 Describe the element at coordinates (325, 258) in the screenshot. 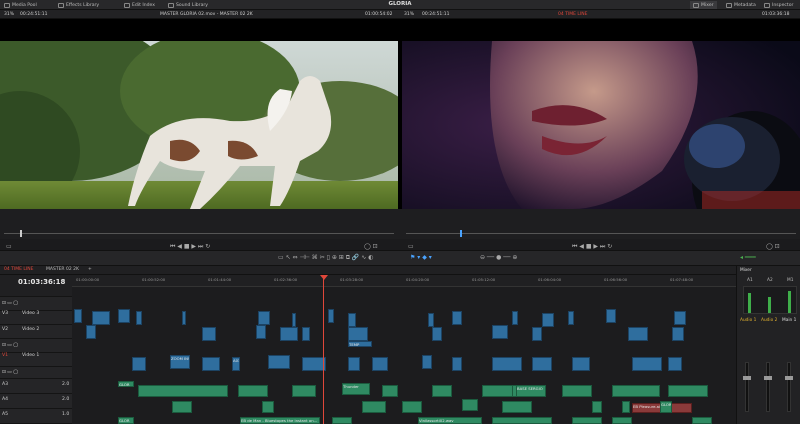

I see `edit-tools-icons: ▭ ↖ ⇔ ⊣⊢ ⌘ ✂ ▯ ⊕ ⊞ ⧉ 🔗 ∿ ◐` at that location.